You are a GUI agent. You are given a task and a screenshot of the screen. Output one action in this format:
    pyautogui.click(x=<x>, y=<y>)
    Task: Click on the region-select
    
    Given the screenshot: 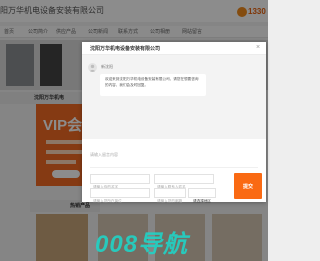 What is the action you would take?
    pyautogui.click(x=202, y=197)
    